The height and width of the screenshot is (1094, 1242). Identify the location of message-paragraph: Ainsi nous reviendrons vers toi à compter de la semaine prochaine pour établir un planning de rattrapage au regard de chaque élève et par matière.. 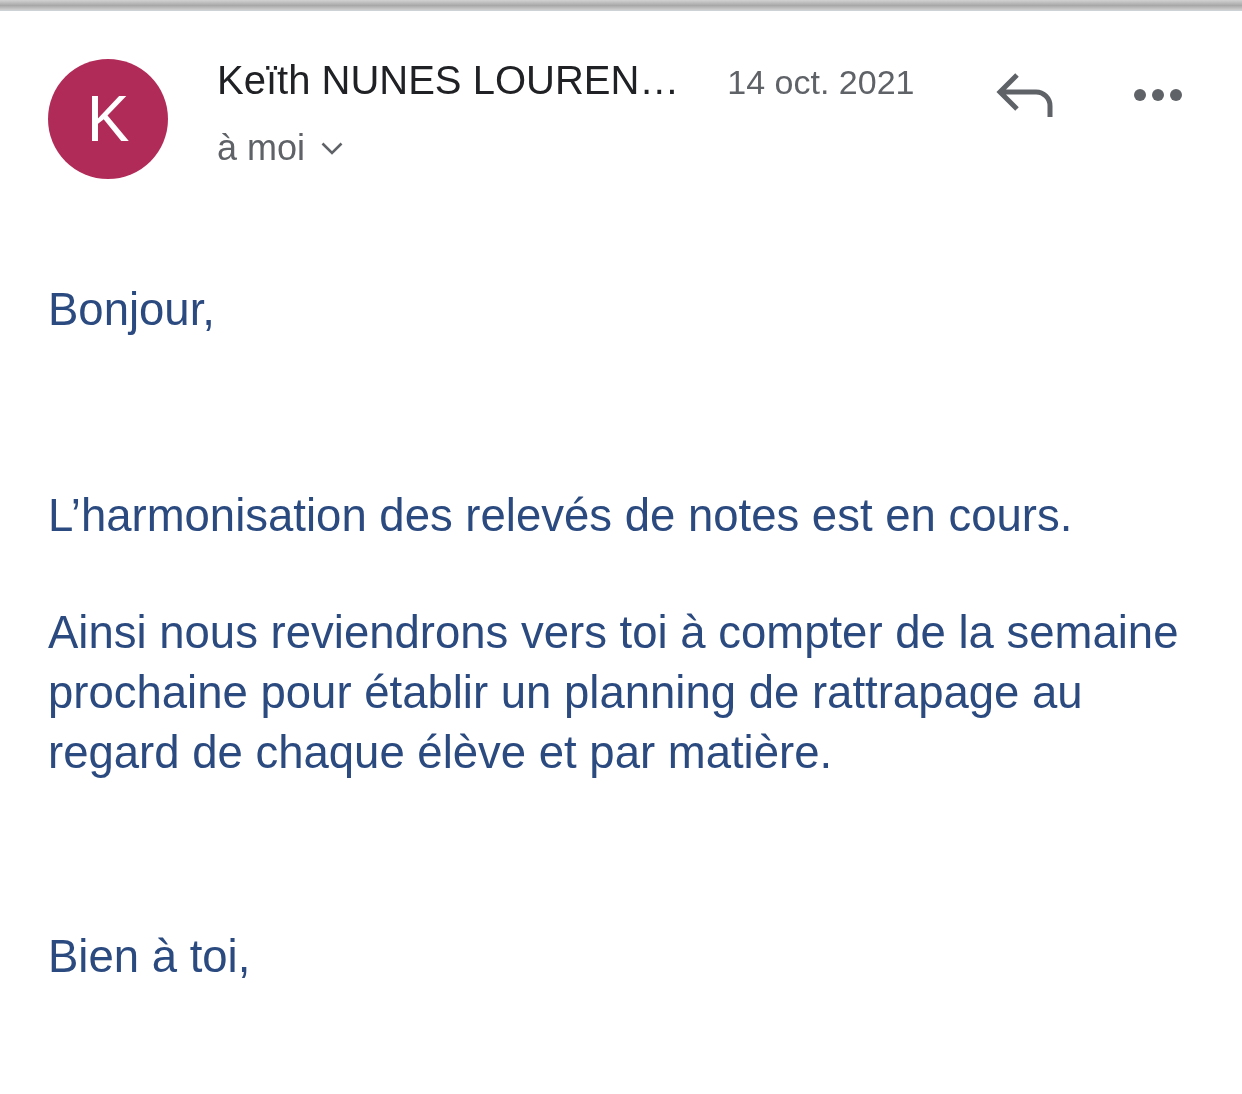
(614, 693).